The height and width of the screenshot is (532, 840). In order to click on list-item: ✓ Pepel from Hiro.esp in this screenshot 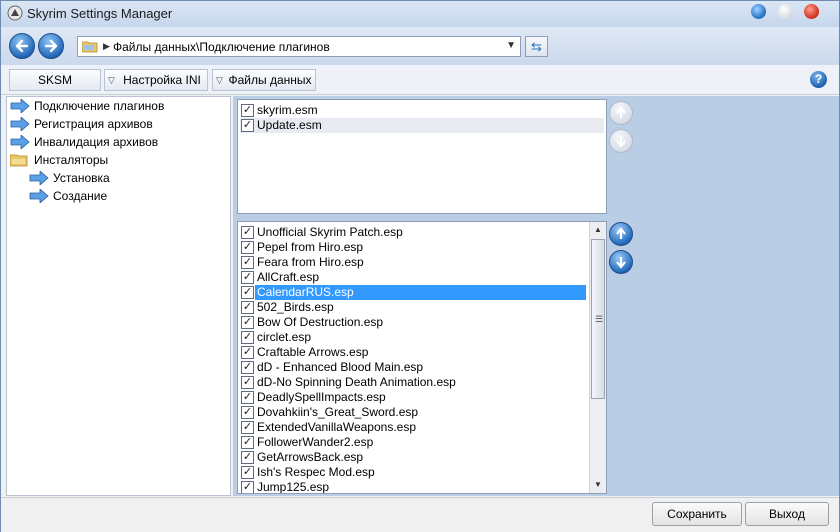, I will do `click(413, 247)`.